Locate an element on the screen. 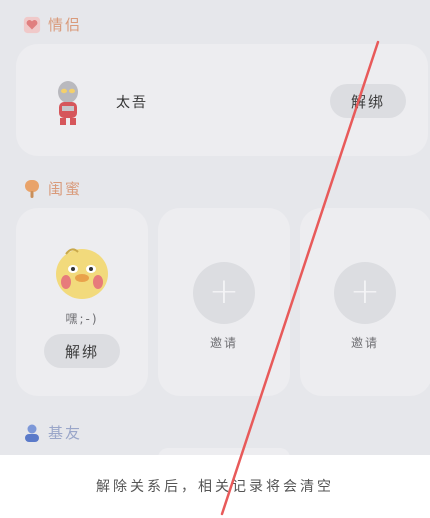 Image resolution: width=430 pixels, height=518 pixels. heart-icon is located at coordinates (32, 25).